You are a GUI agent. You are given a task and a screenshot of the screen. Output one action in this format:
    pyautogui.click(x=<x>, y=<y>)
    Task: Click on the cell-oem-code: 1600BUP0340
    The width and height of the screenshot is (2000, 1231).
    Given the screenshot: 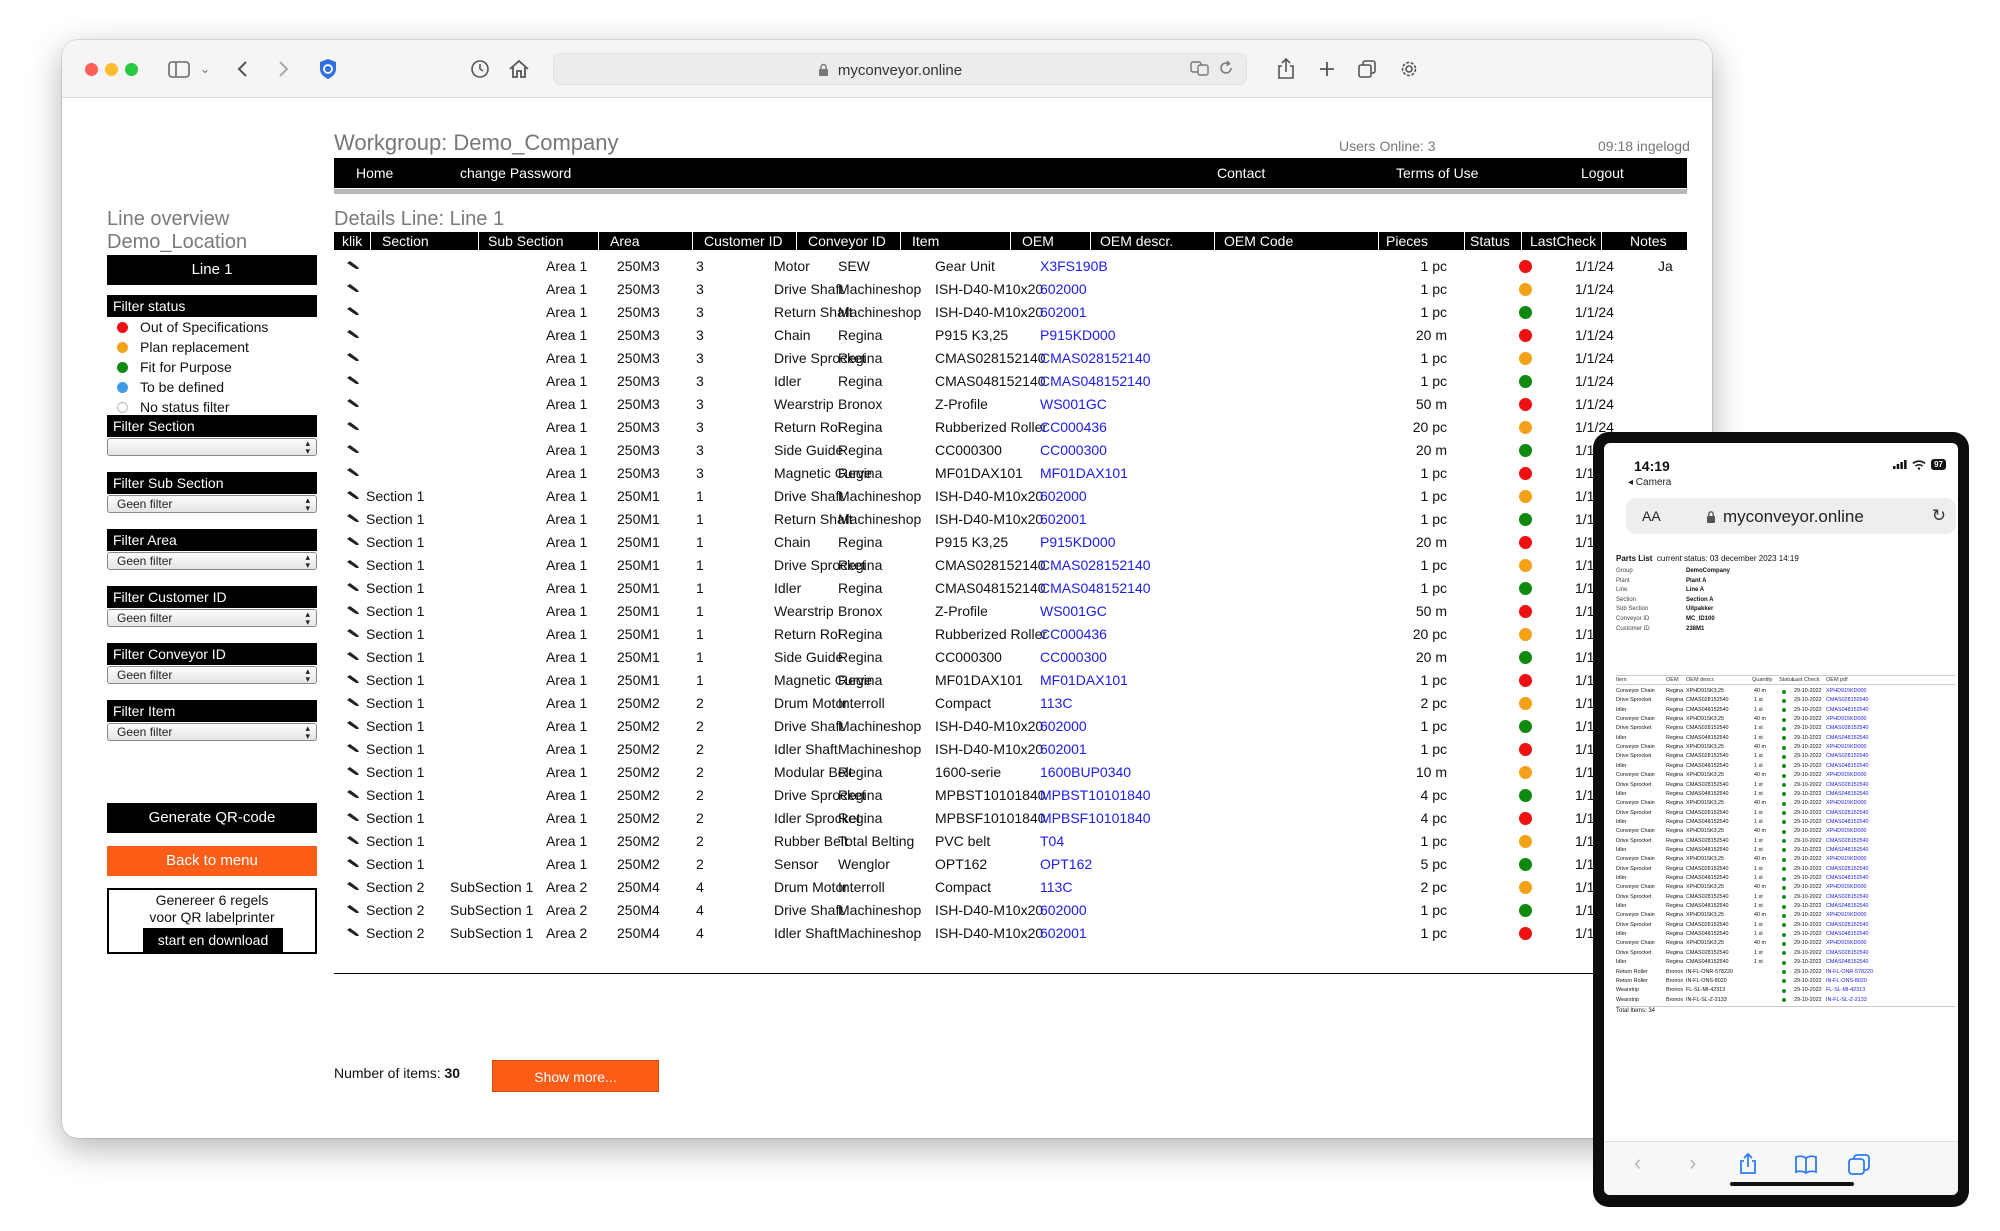 What is the action you would take?
    pyautogui.click(x=1085, y=772)
    